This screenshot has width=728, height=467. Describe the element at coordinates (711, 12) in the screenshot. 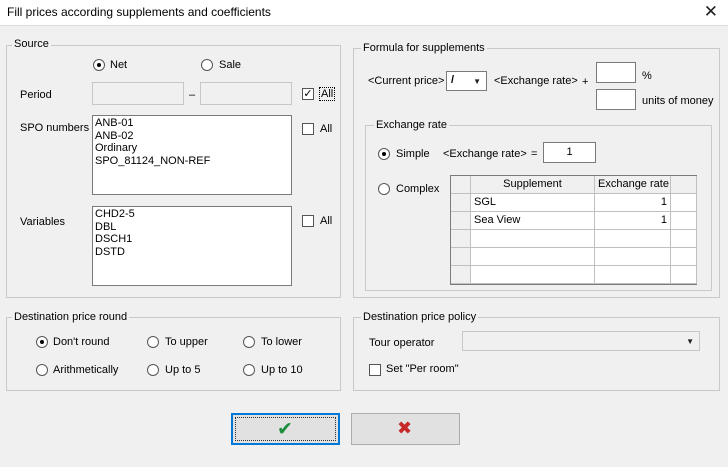

I see `close-icon: ✕` at that location.